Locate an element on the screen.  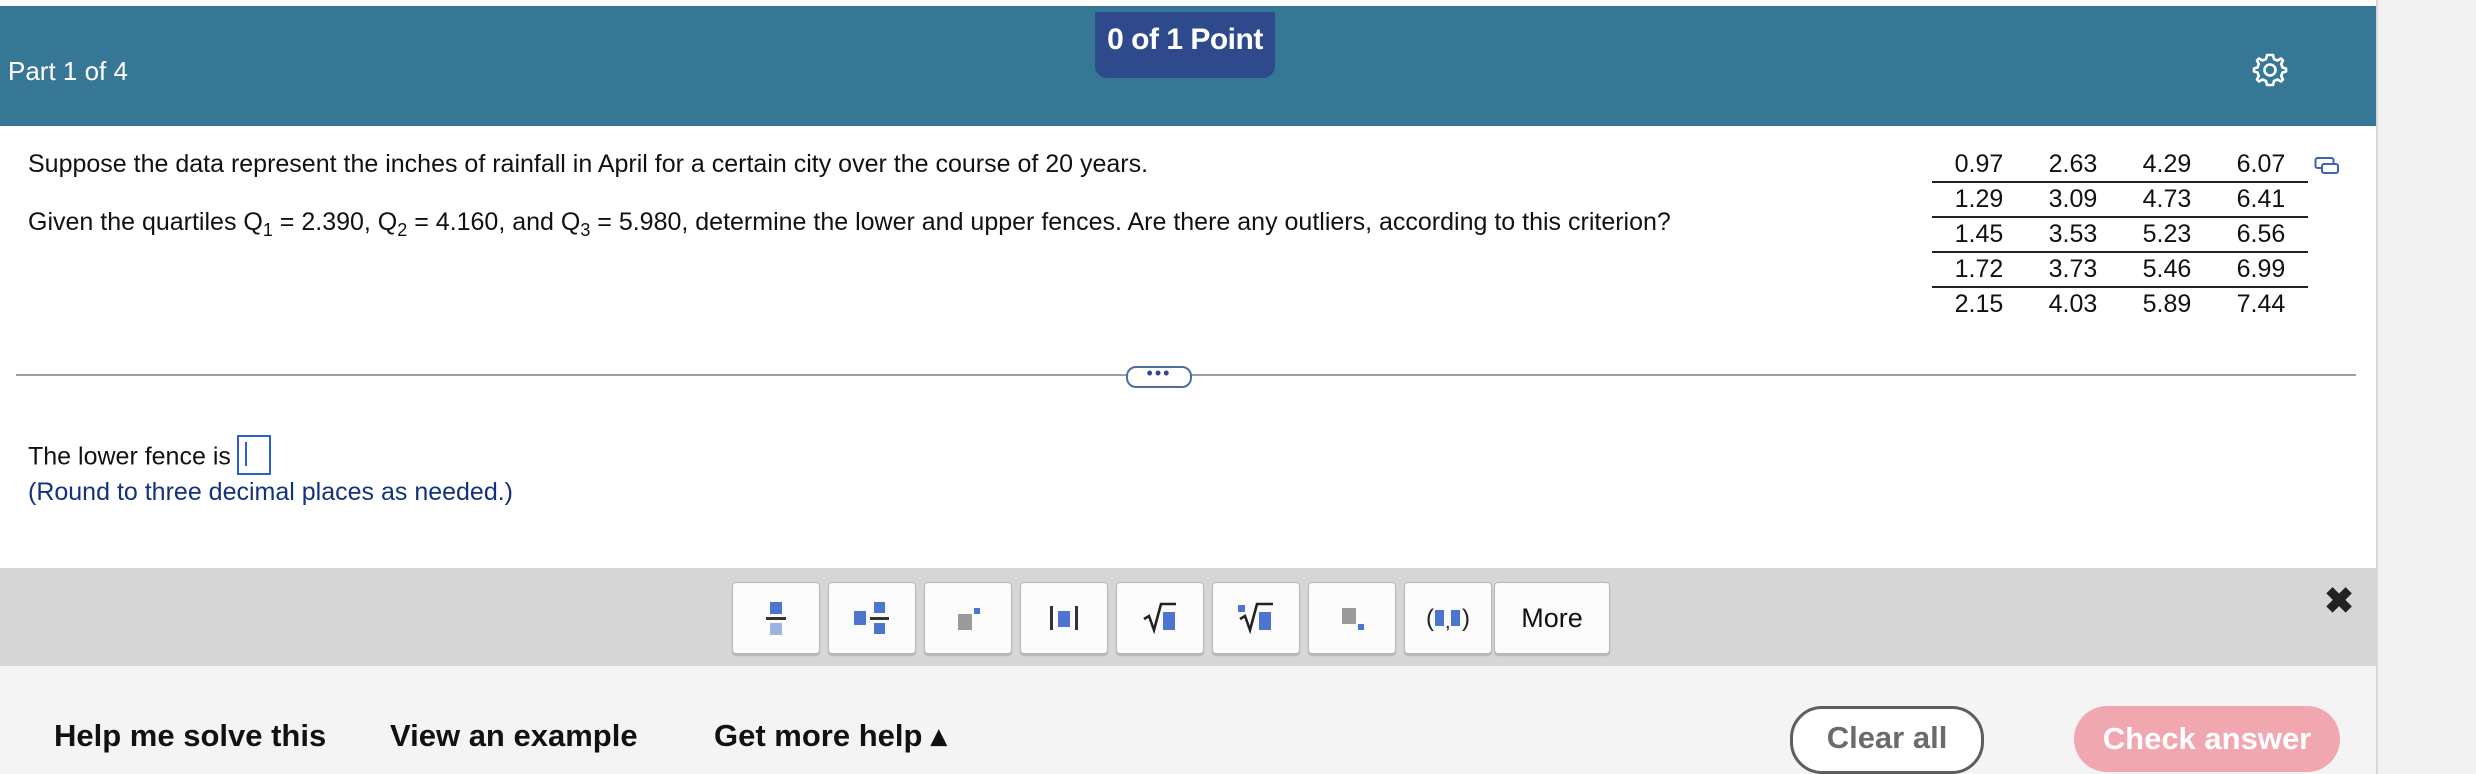
table-cell: 4.03 is located at coordinates (2073, 304).